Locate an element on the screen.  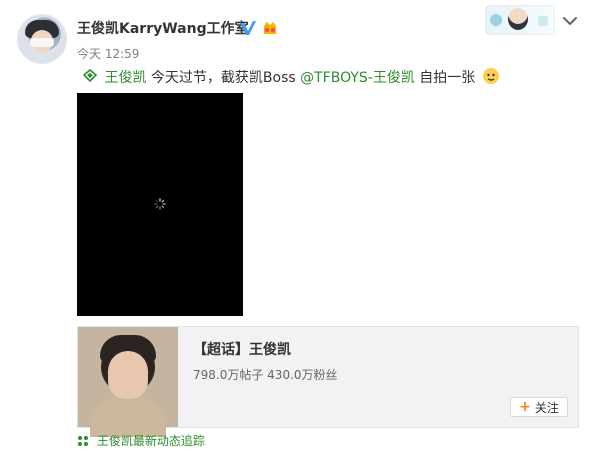
leaf-icon is located at coordinates (83, 441).